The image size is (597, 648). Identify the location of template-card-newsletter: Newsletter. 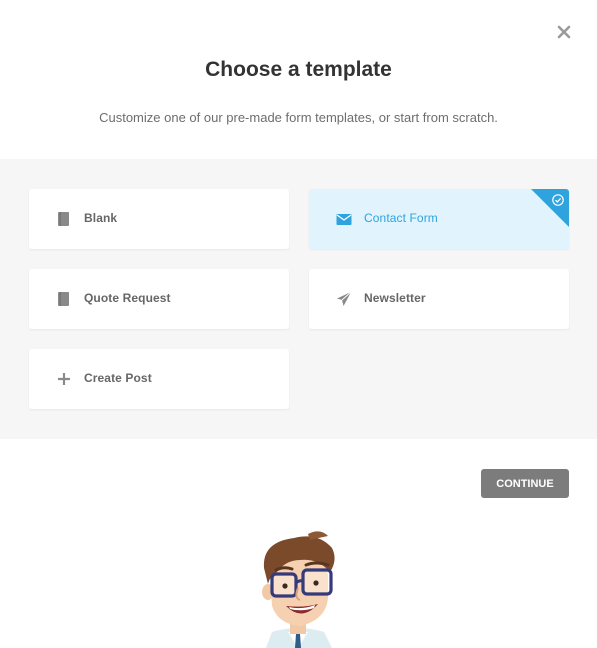
(439, 299).